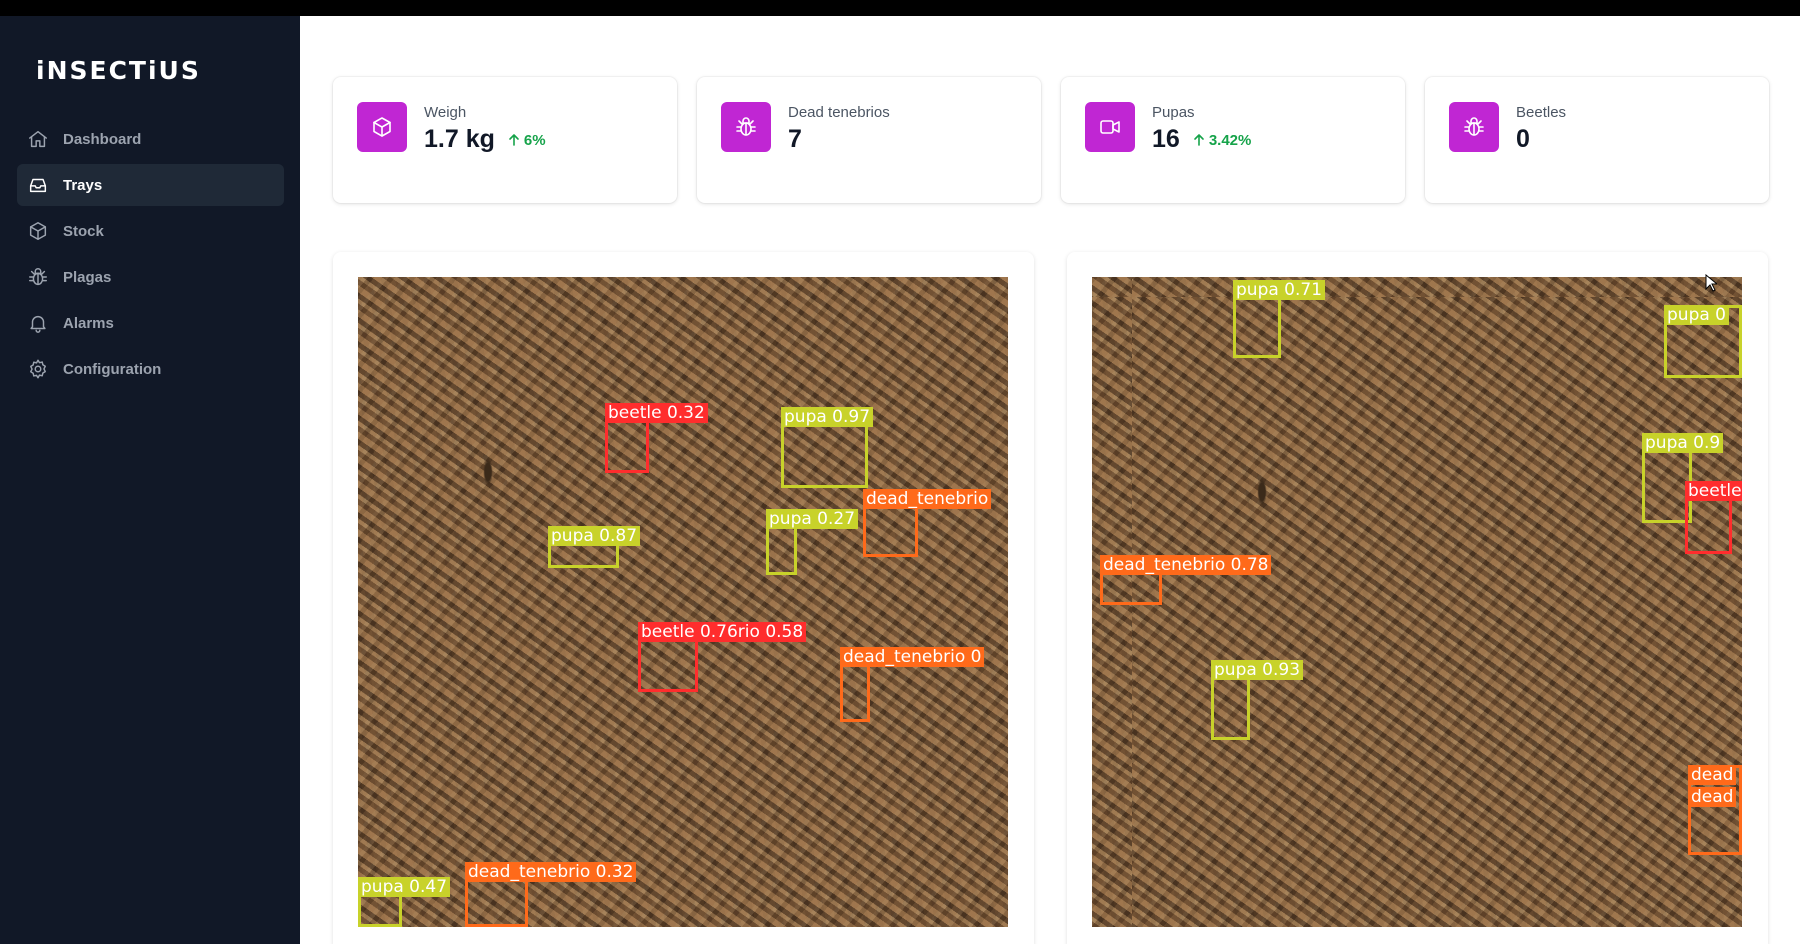 The height and width of the screenshot is (944, 1800). What do you see at coordinates (38, 185) in the screenshot?
I see `inbox-icon` at bounding box center [38, 185].